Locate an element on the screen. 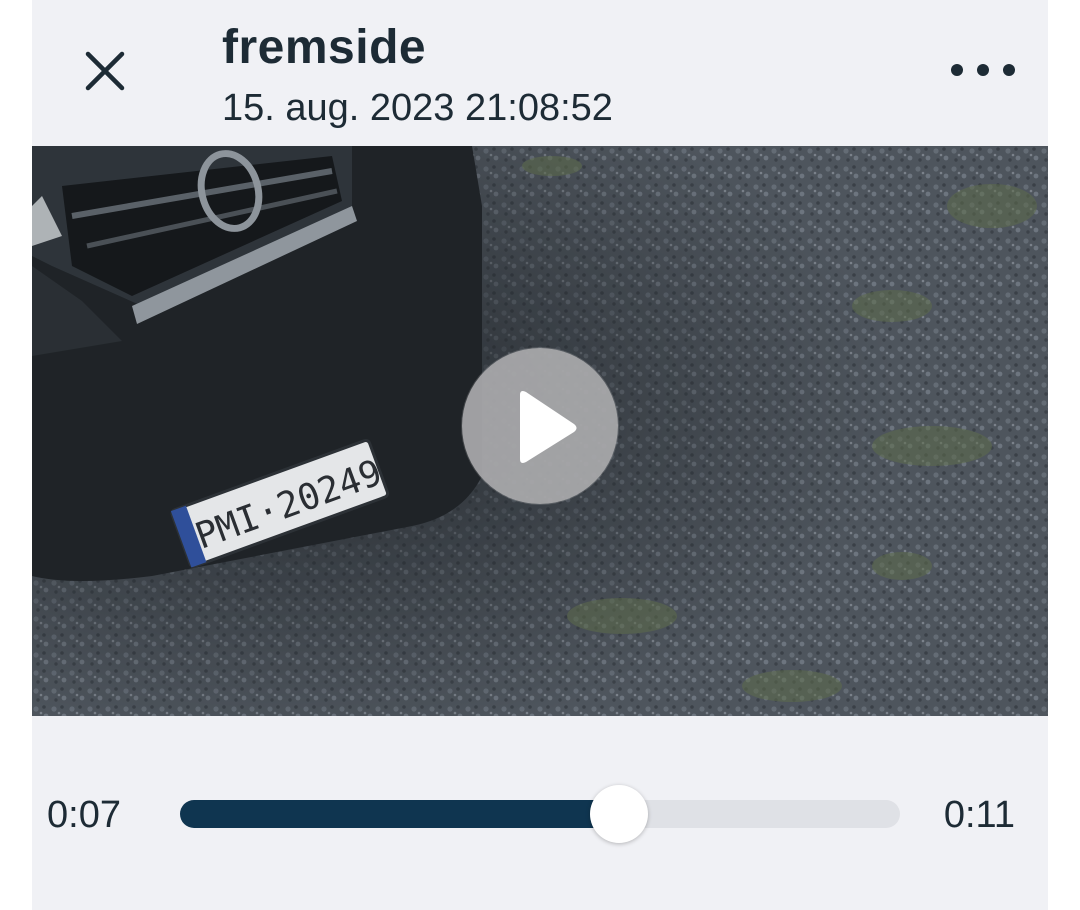  seek-progress is located at coordinates (399, 814).